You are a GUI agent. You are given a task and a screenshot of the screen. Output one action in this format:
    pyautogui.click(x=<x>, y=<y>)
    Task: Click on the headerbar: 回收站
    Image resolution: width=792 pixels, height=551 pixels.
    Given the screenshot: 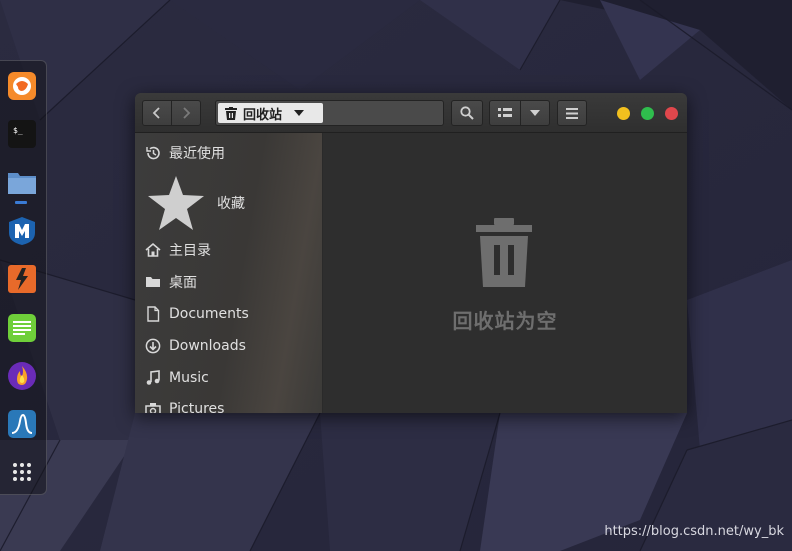 What is the action you would take?
    pyautogui.click(x=411, y=113)
    